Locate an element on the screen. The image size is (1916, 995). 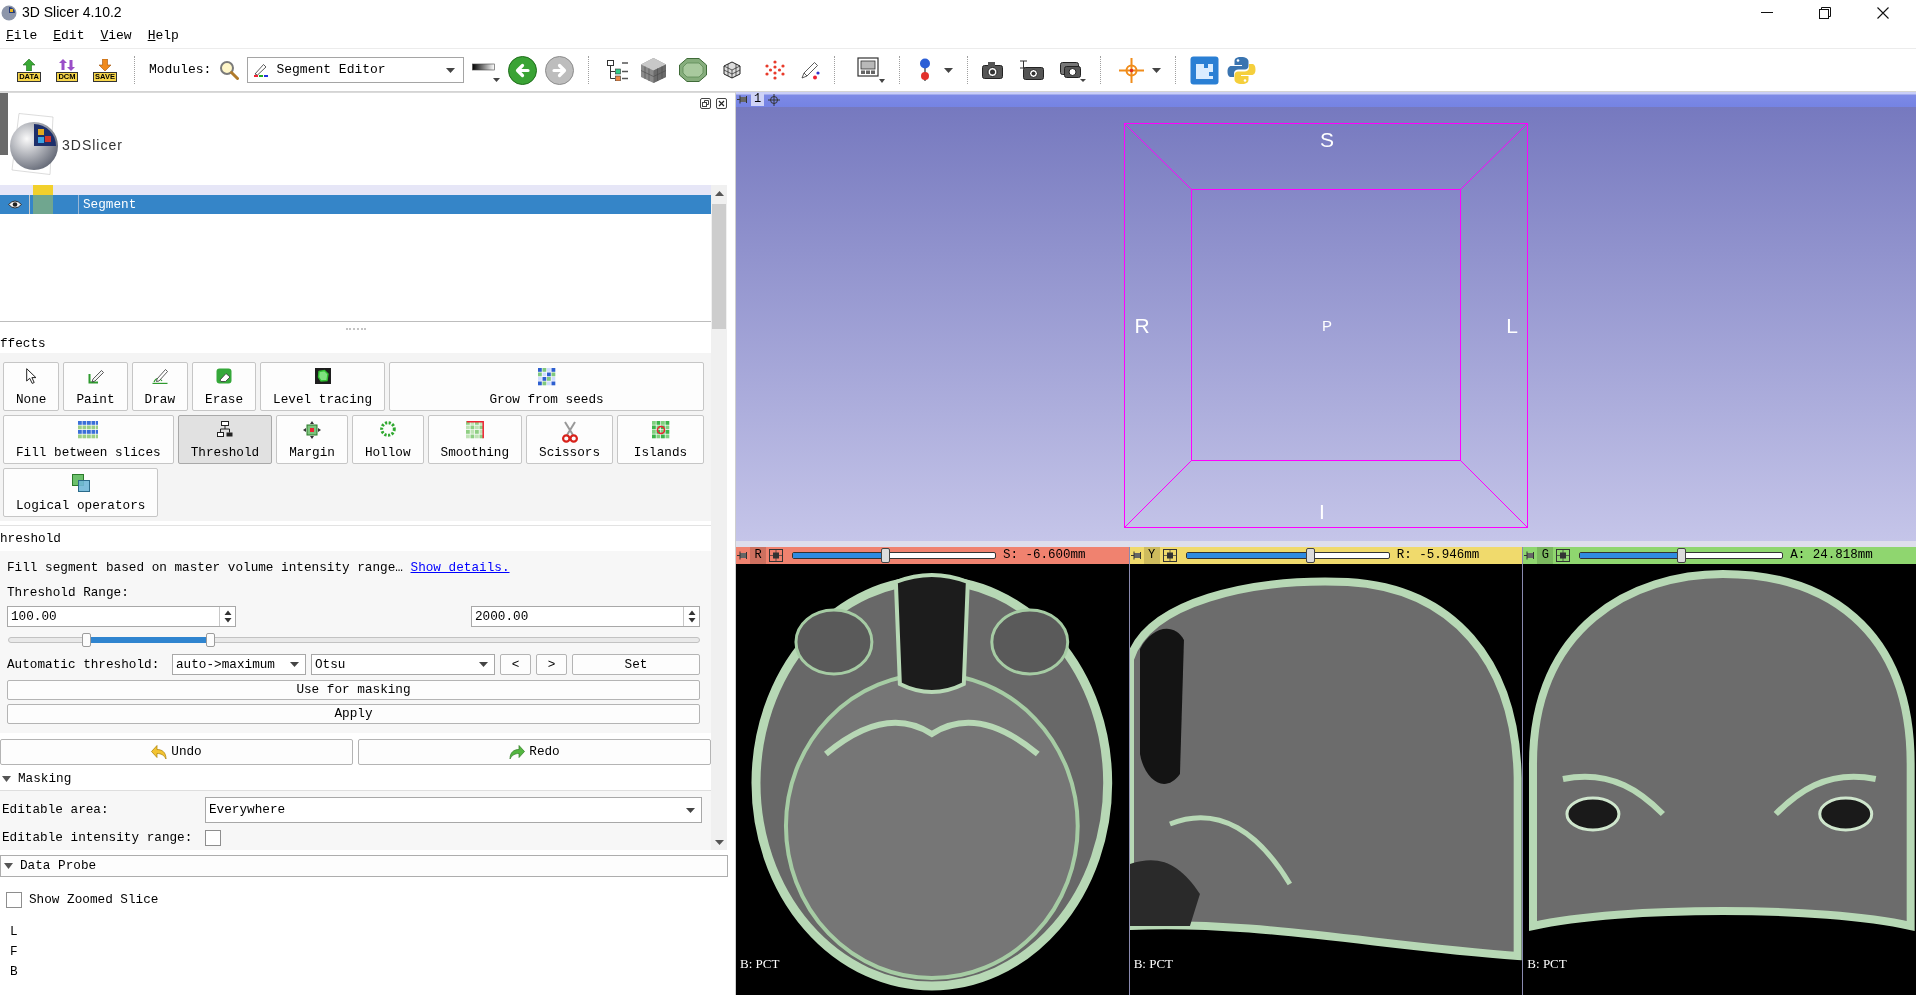
layout-icon is located at coordinates (871, 70).